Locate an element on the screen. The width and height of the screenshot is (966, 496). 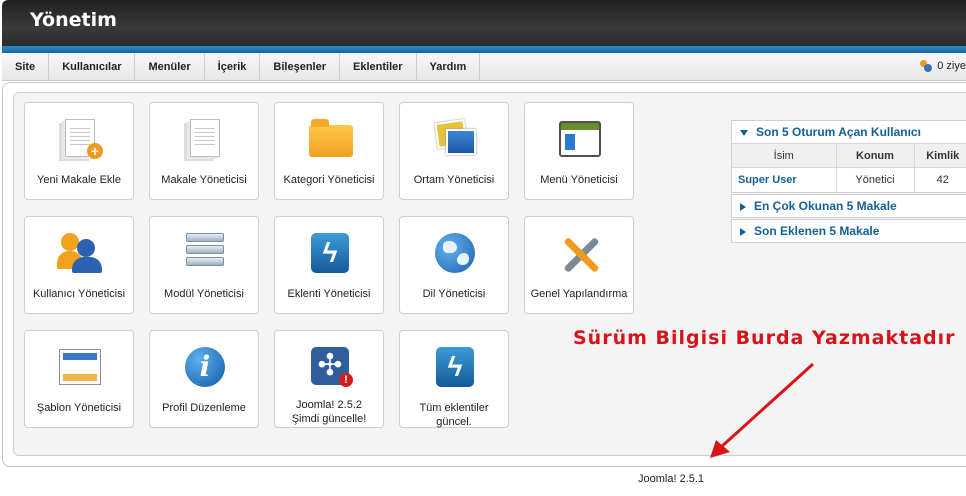
version-text: Joomla! 2.5.1 is located at coordinates (671, 479).